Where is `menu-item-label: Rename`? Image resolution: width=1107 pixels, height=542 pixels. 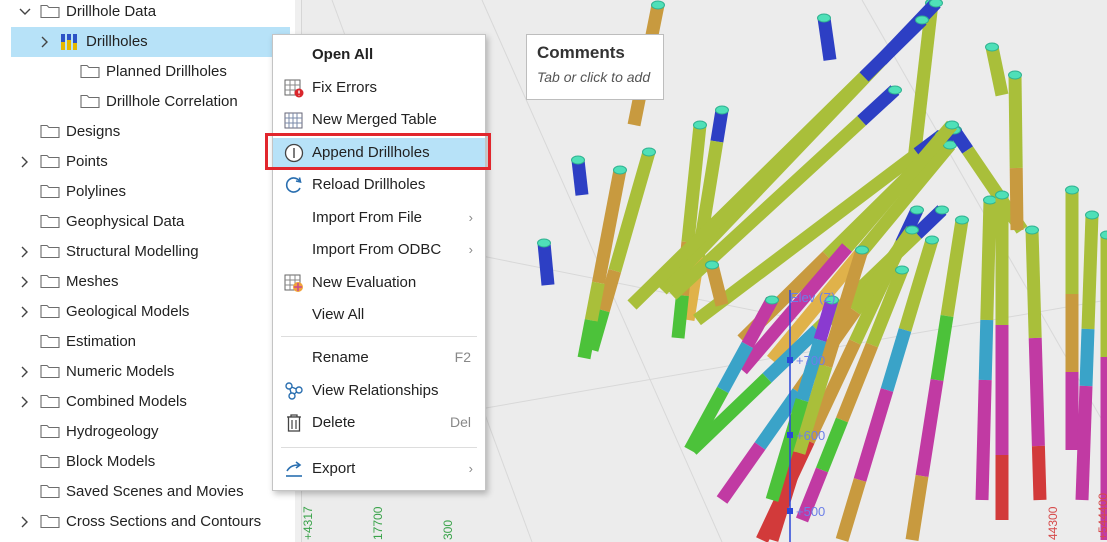
menu-item-label: Rename is located at coordinates (340, 357).